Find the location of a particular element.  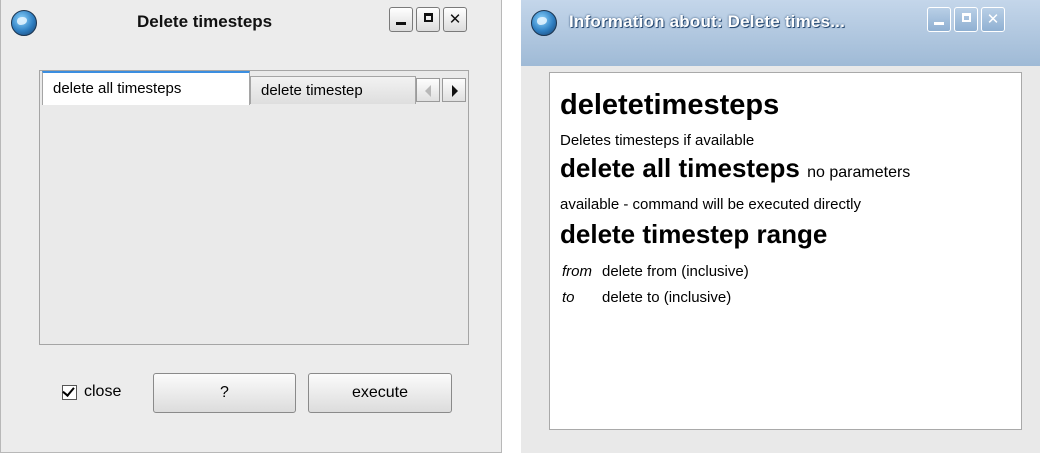

param-from-desc: delete from (inclusive) is located at coordinates (675, 271).